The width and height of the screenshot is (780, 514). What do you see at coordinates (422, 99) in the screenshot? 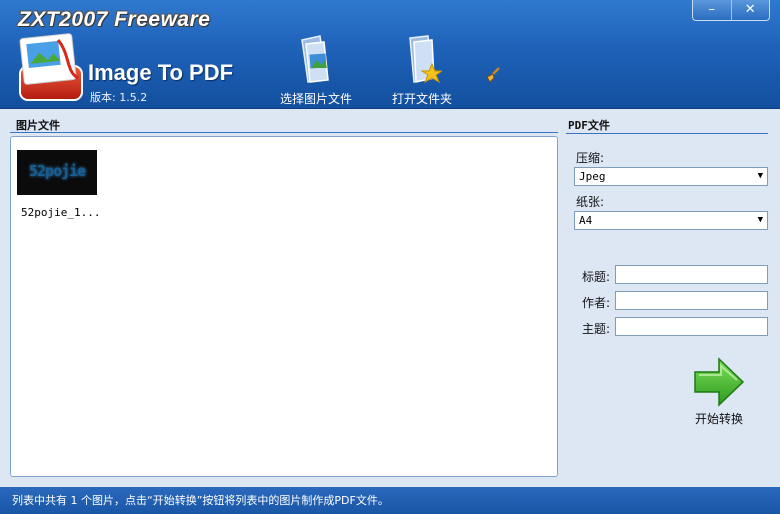
I see `open-folder-label: 打开文件夹` at bounding box center [422, 99].